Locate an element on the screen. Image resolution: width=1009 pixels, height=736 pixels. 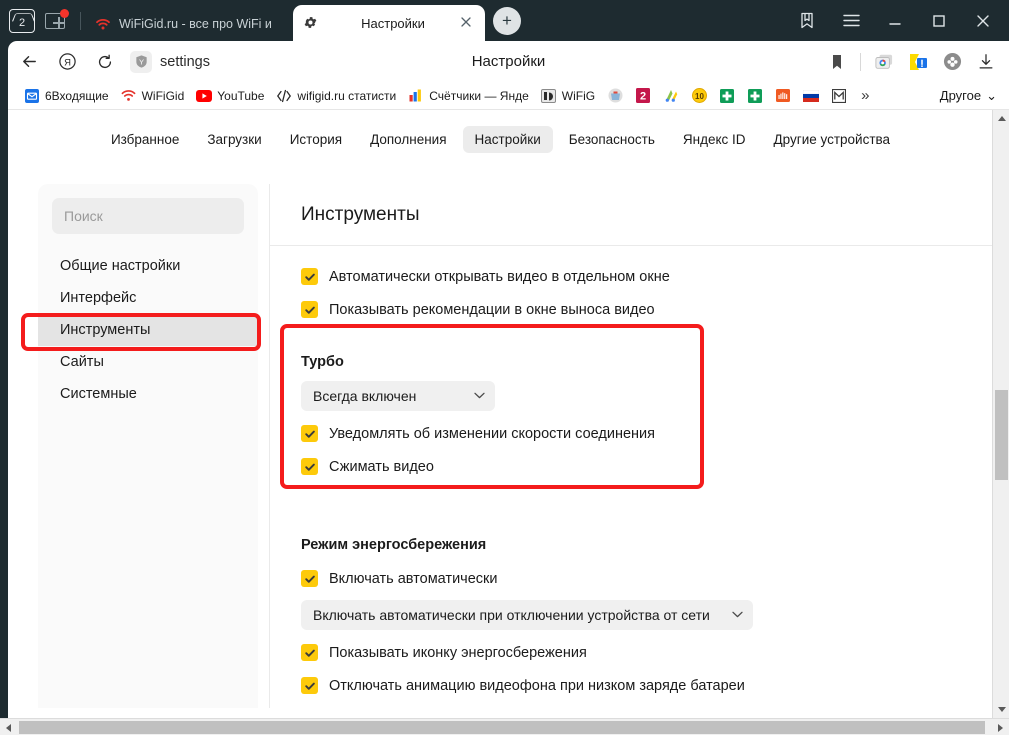
flag-ru-icon is located at coordinates (811, 96).